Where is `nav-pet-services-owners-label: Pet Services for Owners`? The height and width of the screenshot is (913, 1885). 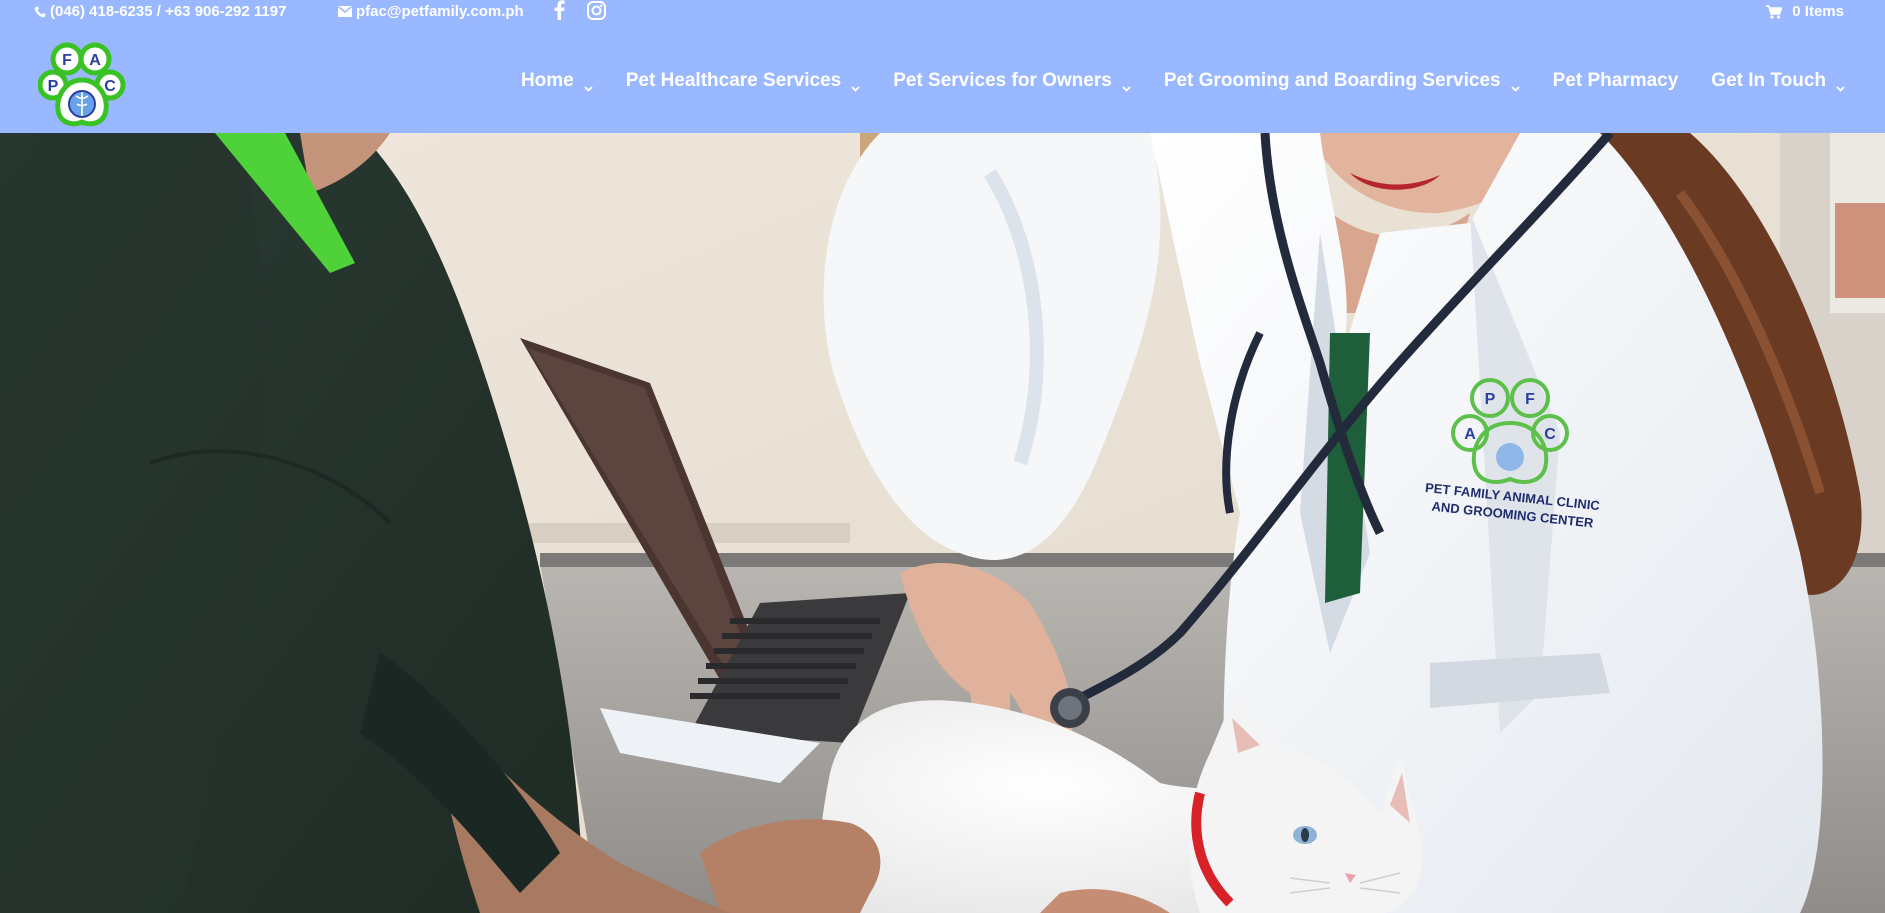
nav-pet-services-owners-label: Pet Services for Owners is located at coordinates (1002, 80).